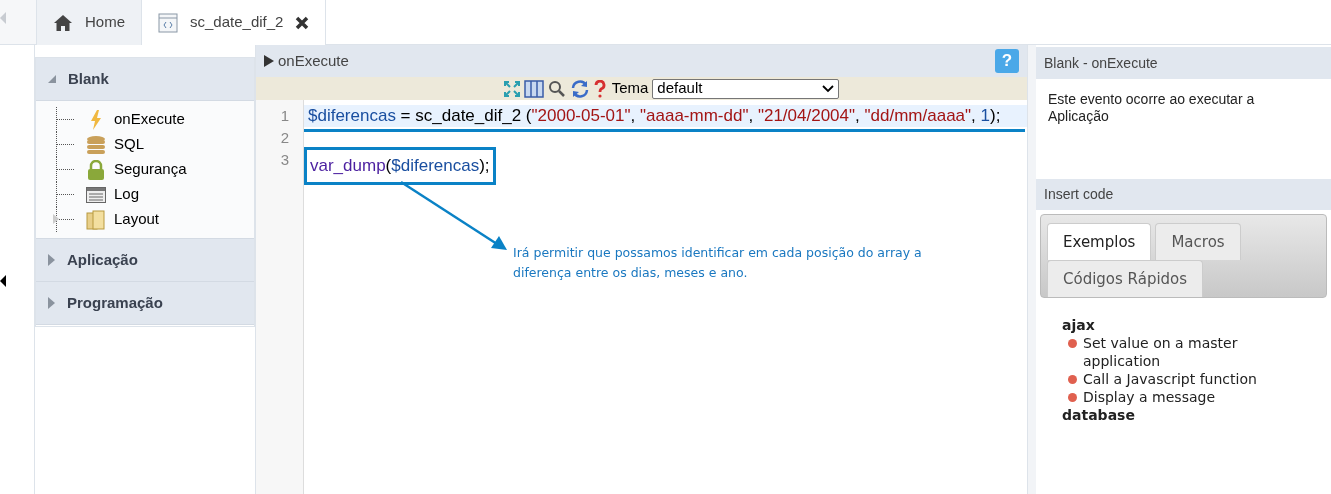 The image size is (1331, 494). Describe the element at coordinates (284, 116) in the screenshot. I see `line-number: 1` at that location.